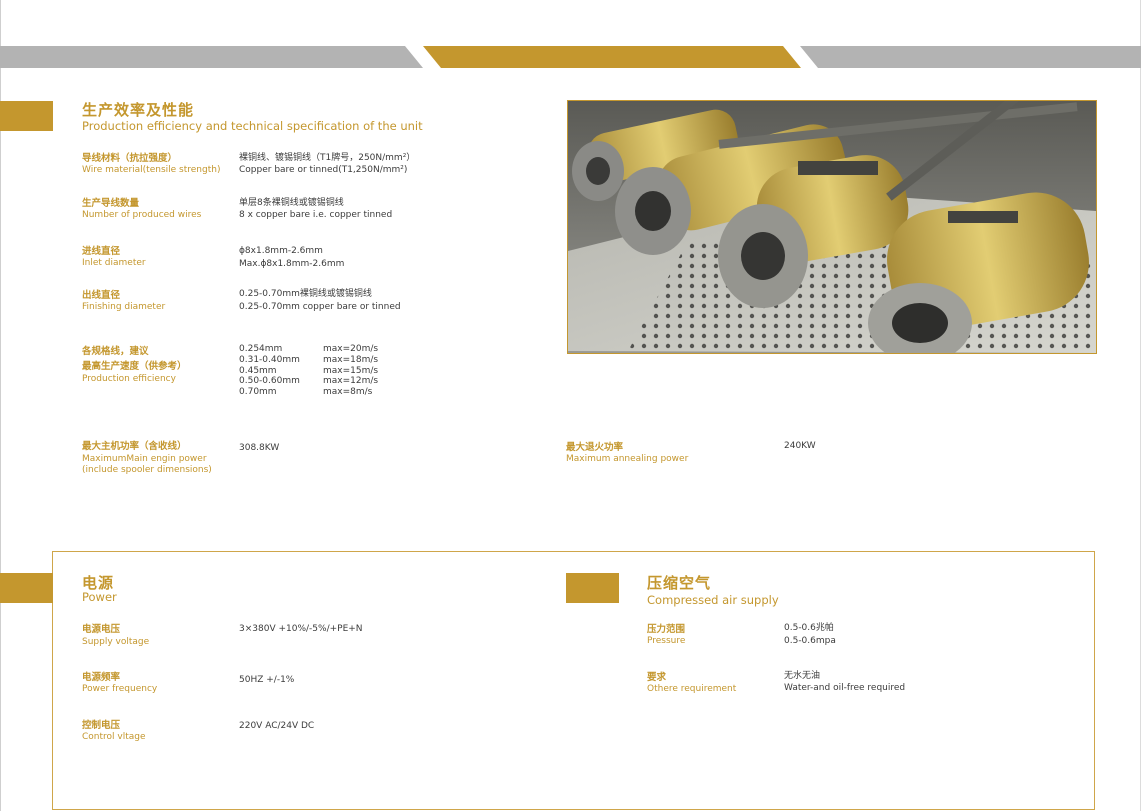 The width and height of the screenshot is (1141, 811). Describe the element at coordinates (612, 57) in the screenshot. I see `header-band-gold` at that location.